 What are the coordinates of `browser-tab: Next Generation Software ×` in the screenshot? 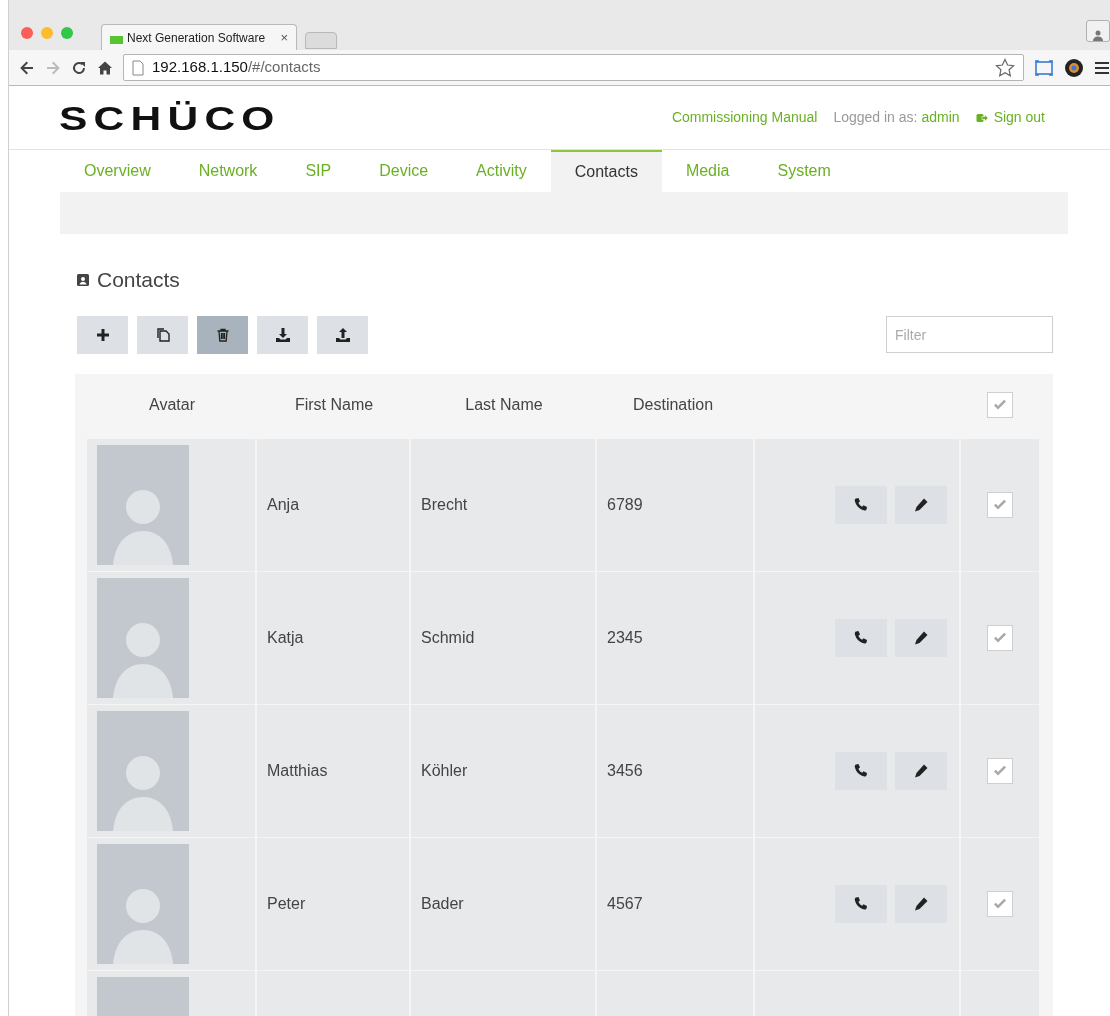 It's located at (199, 37).